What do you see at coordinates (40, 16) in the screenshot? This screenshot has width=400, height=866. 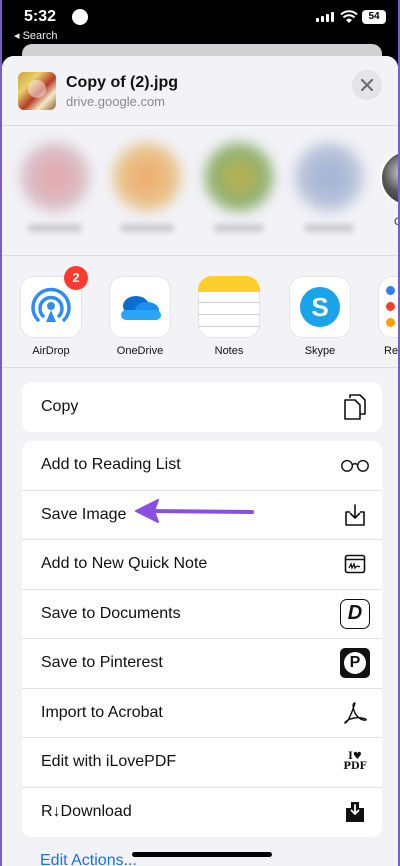 I see `status-time: 5:32` at bounding box center [40, 16].